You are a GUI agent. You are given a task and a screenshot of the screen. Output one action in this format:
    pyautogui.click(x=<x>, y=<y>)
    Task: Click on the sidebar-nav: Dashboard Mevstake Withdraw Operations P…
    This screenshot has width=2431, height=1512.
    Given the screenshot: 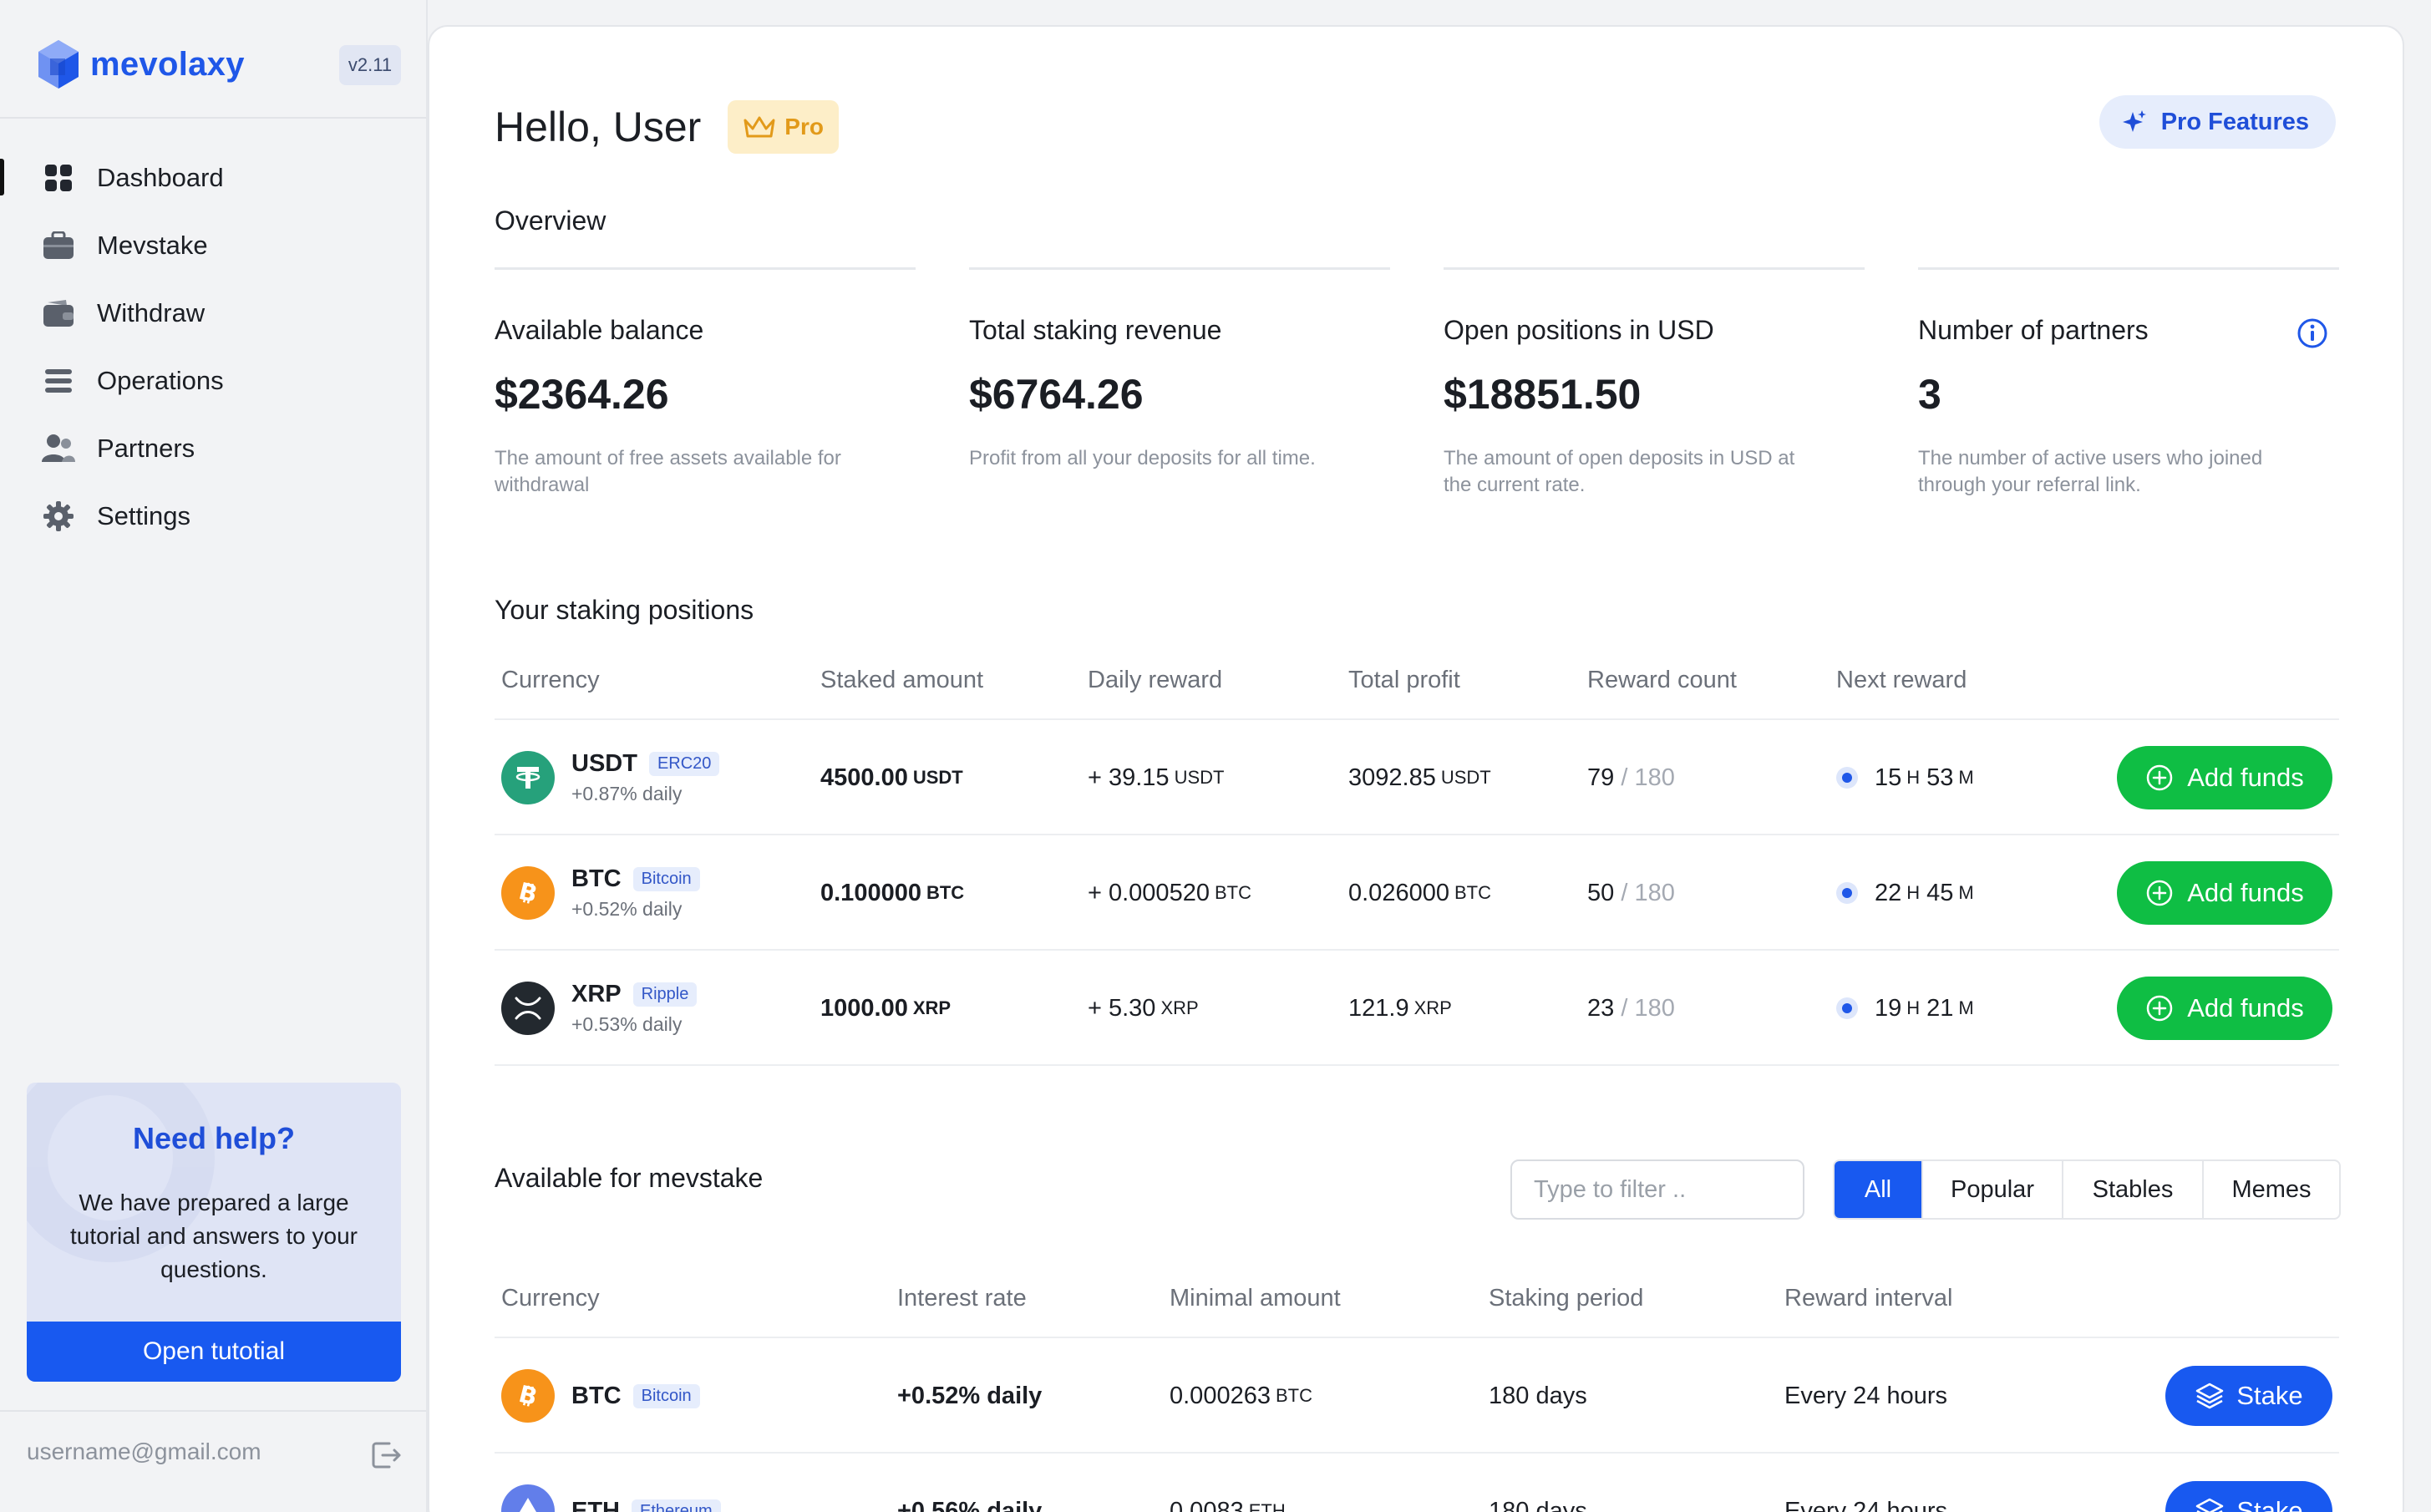 What is the action you would take?
    pyautogui.click(x=213, y=347)
    